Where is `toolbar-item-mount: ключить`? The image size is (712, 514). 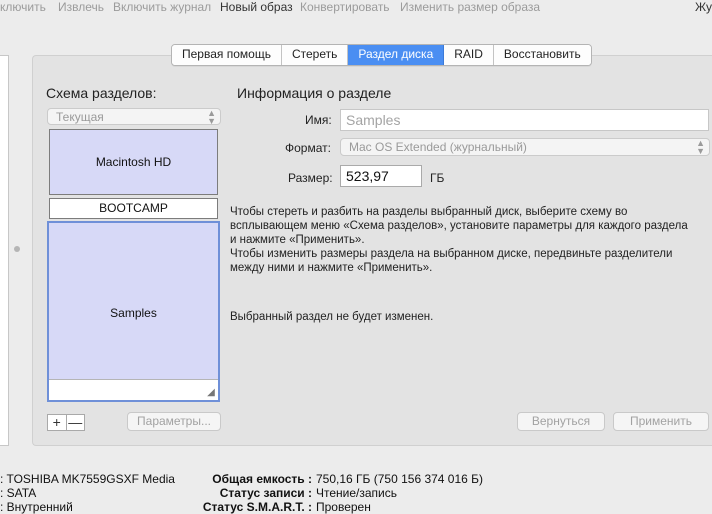 toolbar-item-mount: ключить is located at coordinates (23, 7).